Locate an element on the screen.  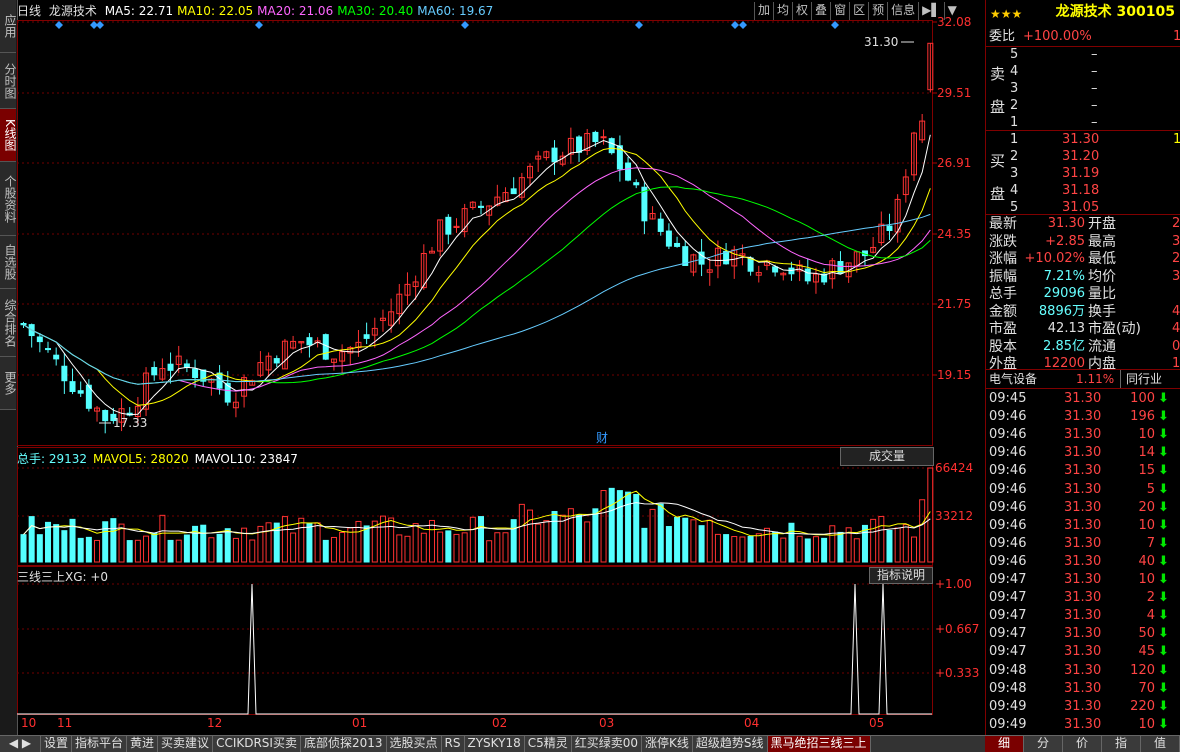
bottom-tab-11: 涨停K线 is located at coordinates (667, 744).